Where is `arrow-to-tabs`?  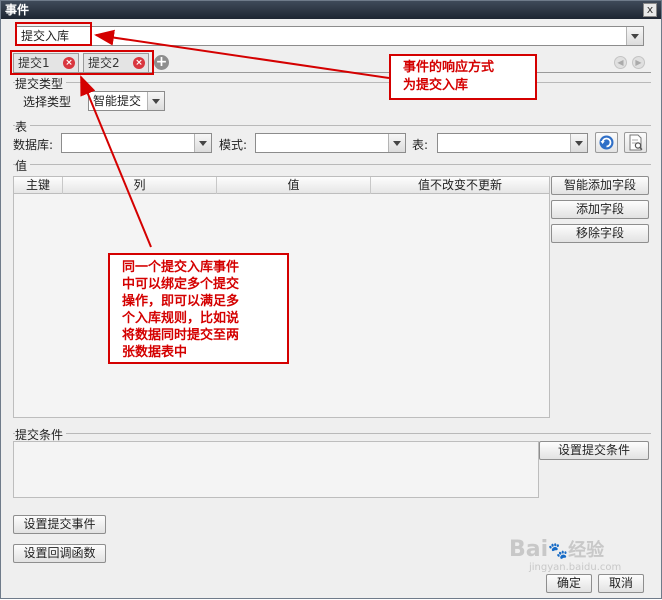
arrow-to-tabs is located at coordinates (116, 161).